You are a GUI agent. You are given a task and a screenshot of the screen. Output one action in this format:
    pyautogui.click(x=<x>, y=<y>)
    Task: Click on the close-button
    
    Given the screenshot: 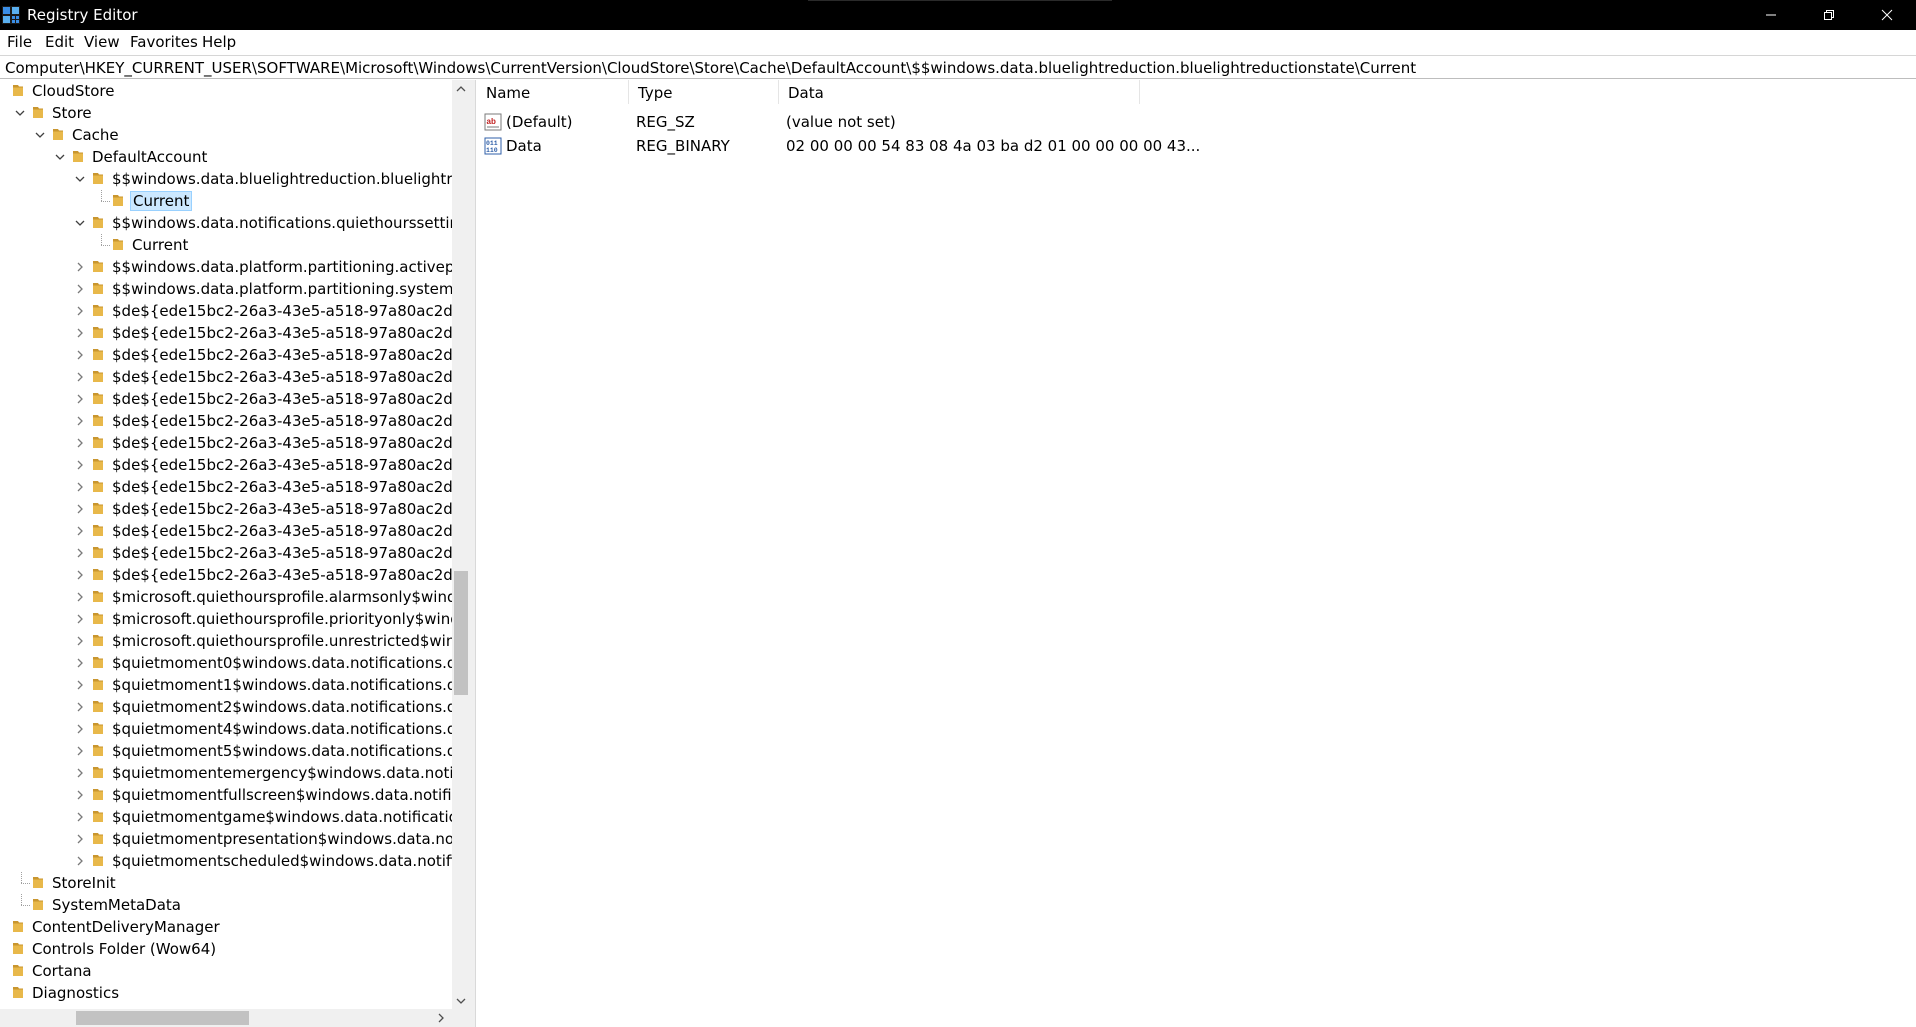 What is the action you would take?
    pyautogui.click(x=1887, y=15)
    